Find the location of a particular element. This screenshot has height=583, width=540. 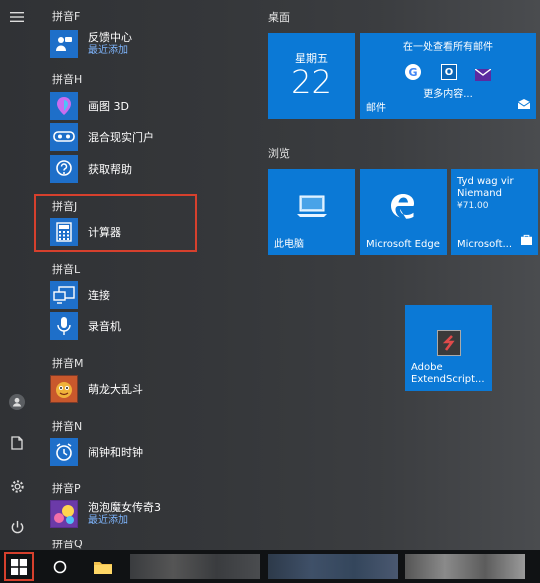

group-header: 拼音Q is located at coordinates (67, 545).